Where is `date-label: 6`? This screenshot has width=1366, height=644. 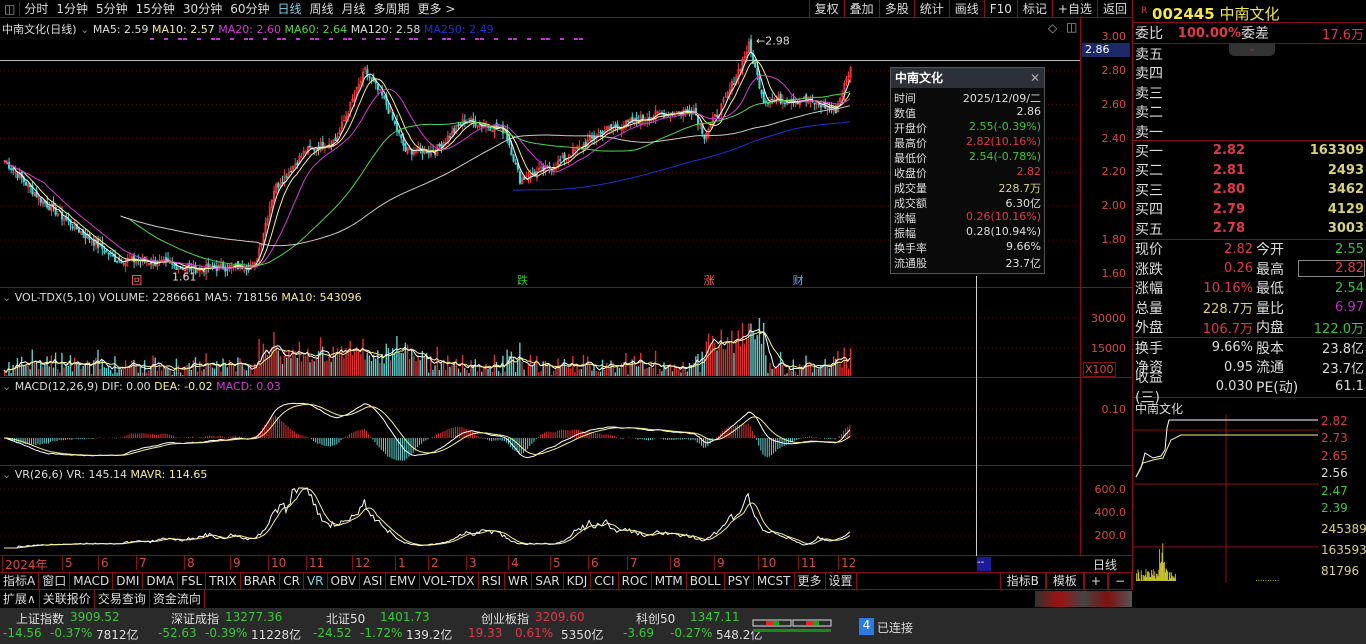 date-label: 6 is located at coordinates (103, 563).